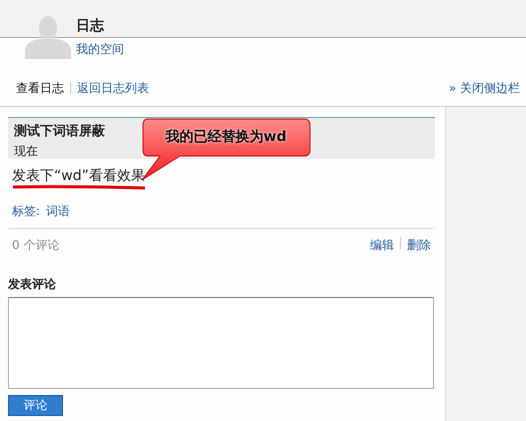 The height and width of the screenshot is (421, 526). What do you see at coordinates (48, 37) in the screenshot?
I see `avatar-icon` at bounding box center [48, 37].